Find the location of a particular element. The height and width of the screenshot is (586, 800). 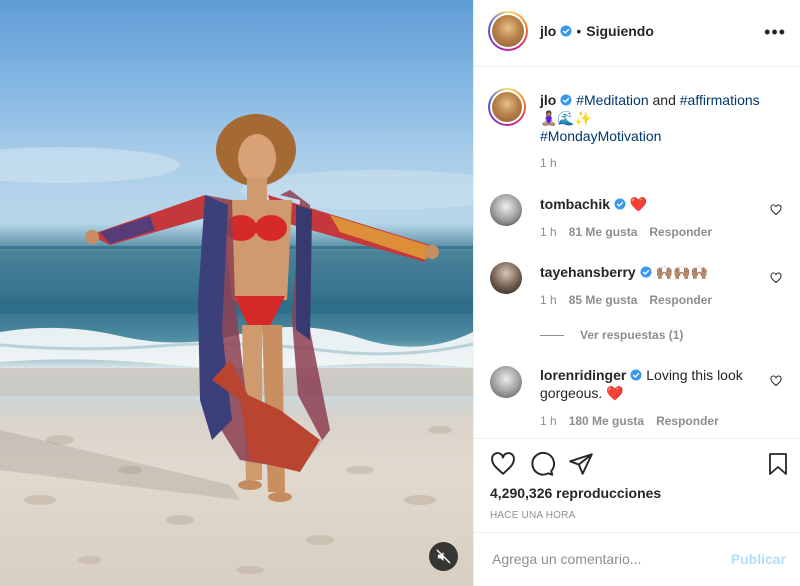

comment-meta: 1 h 81 Me gusta Responder is located at coordinates (626, 232).